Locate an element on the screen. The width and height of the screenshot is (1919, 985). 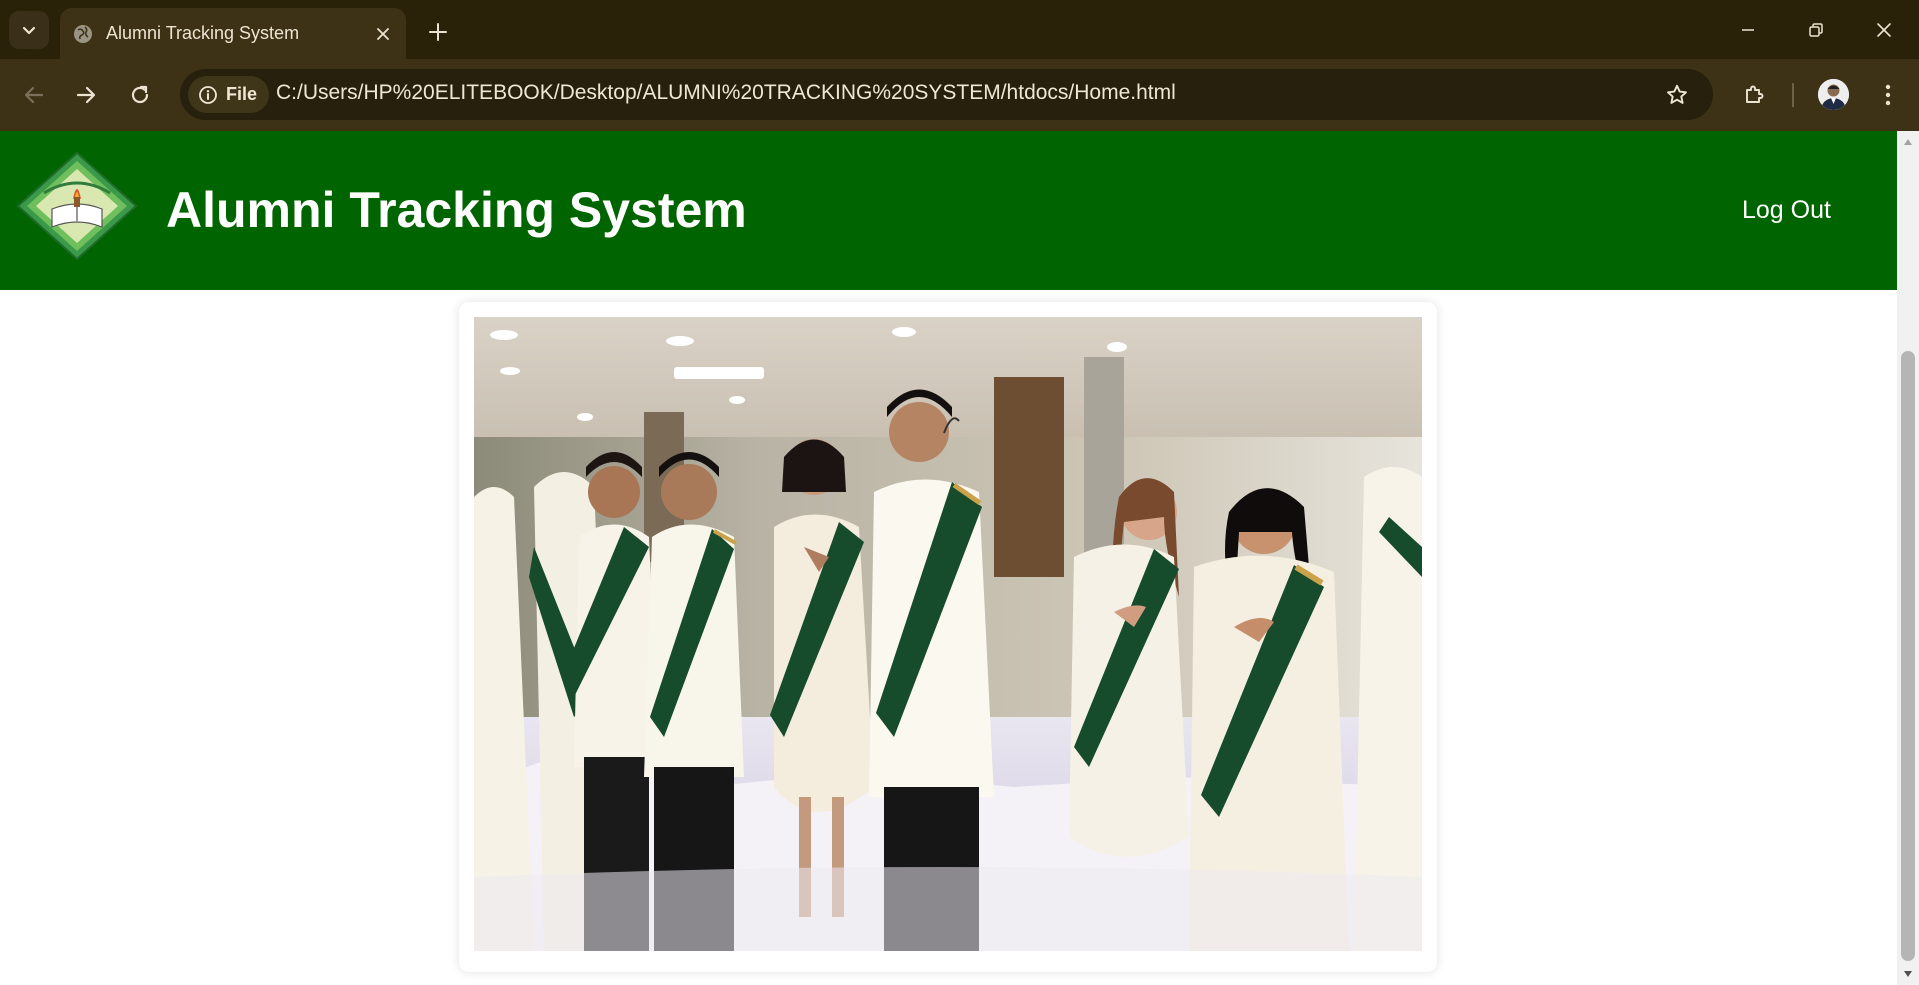
toolbar-divider is located at coordinates (1793, 95).